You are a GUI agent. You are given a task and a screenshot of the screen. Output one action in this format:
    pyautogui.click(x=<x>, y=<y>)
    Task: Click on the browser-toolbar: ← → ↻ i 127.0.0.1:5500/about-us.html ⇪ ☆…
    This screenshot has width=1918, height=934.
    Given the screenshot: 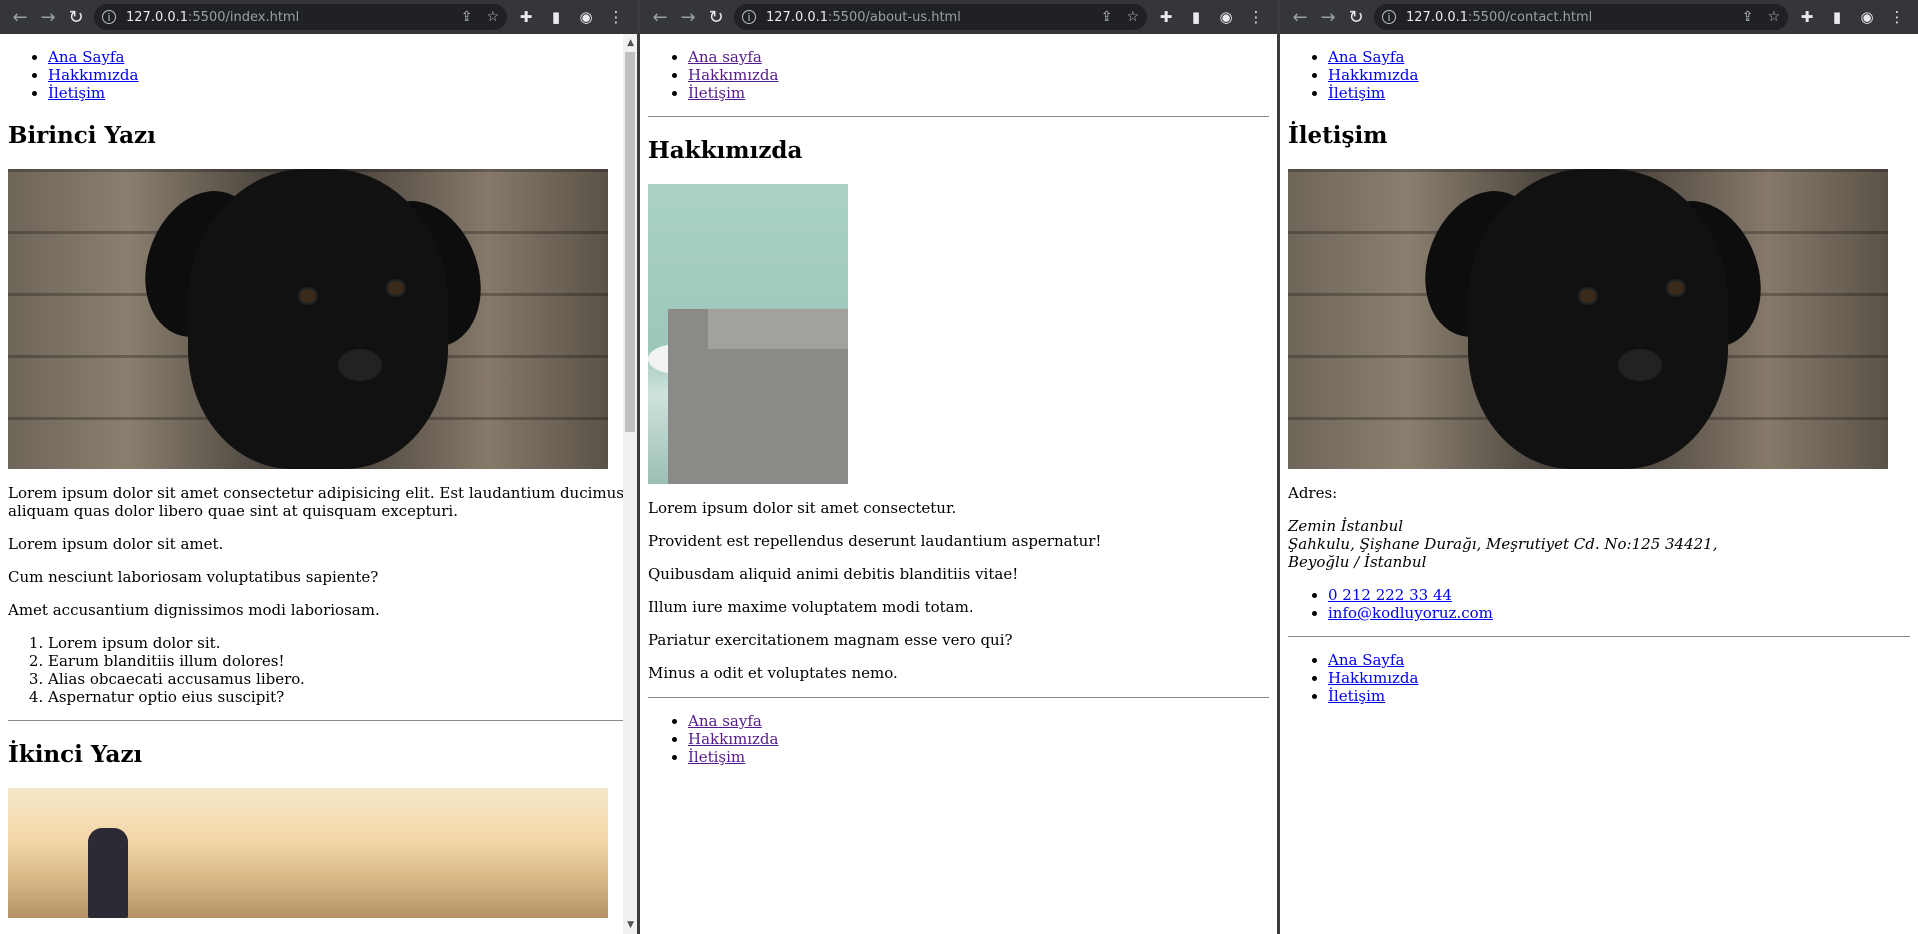 What is the action you would take?
    pyautogui.click(x=958, y=17)
    